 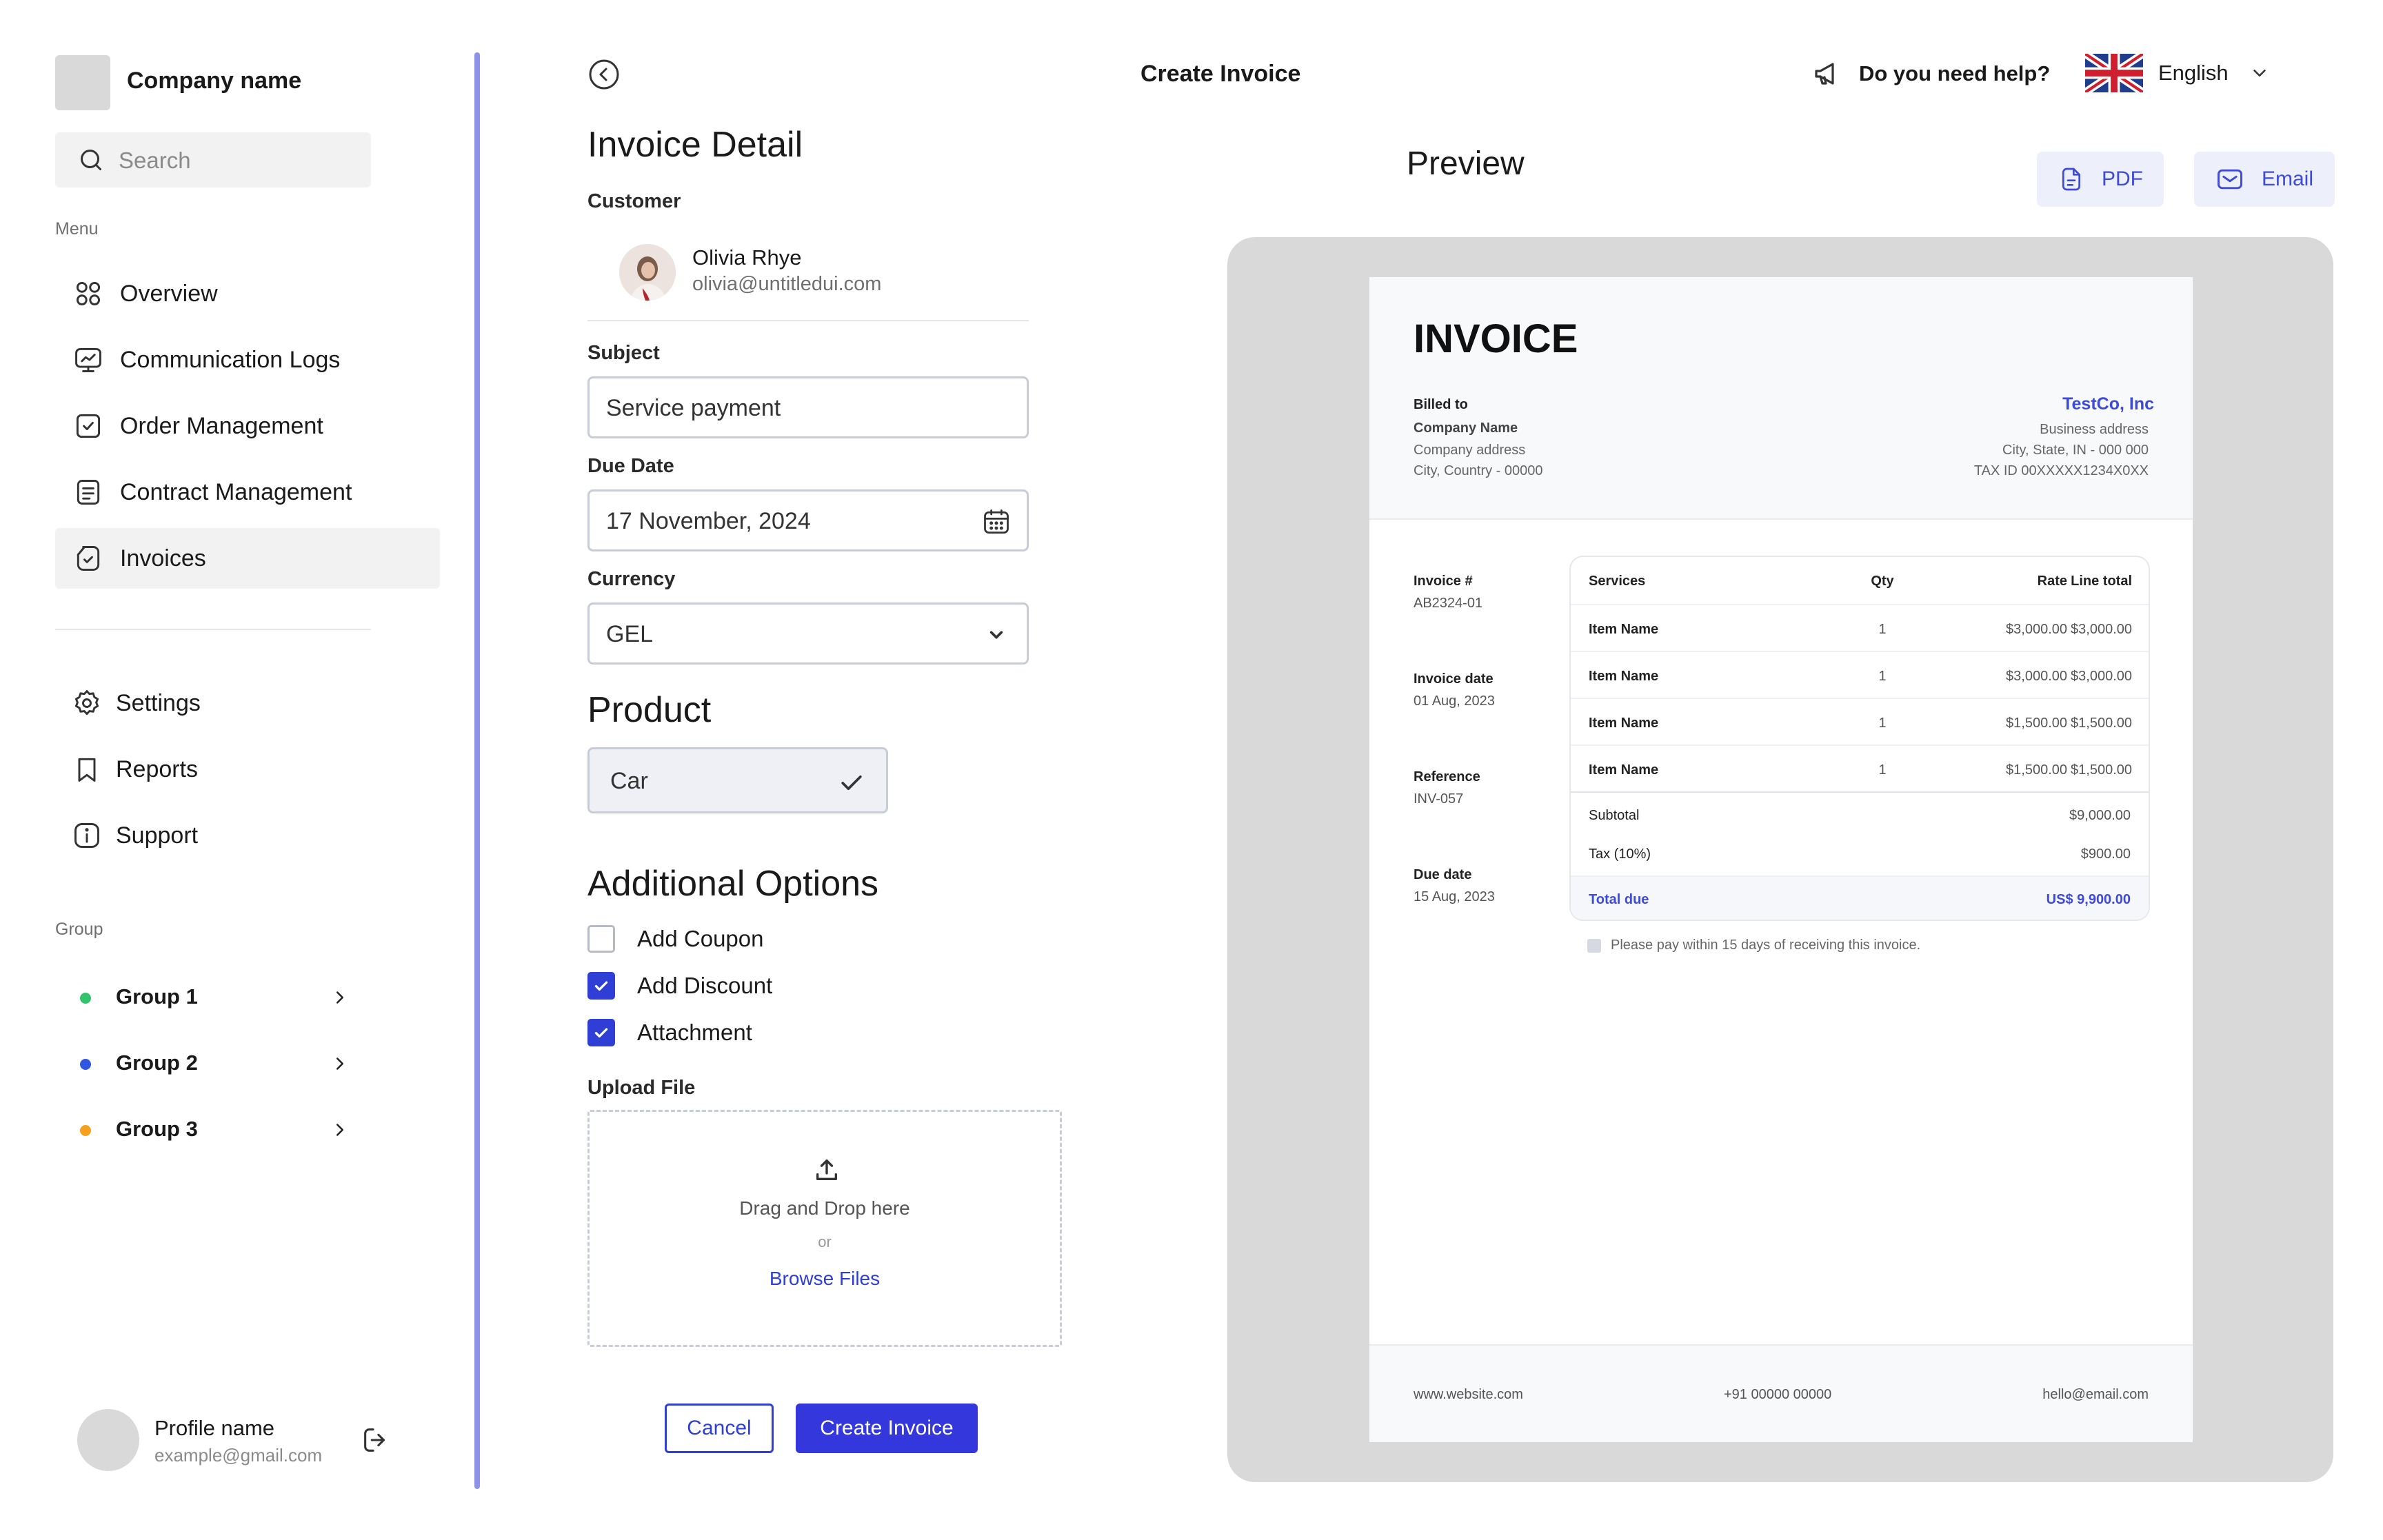 What do you see at coordinates (825, 1242) in the screenshot?
I see `upload-or-text: or` at bounding box center [825, 1242].